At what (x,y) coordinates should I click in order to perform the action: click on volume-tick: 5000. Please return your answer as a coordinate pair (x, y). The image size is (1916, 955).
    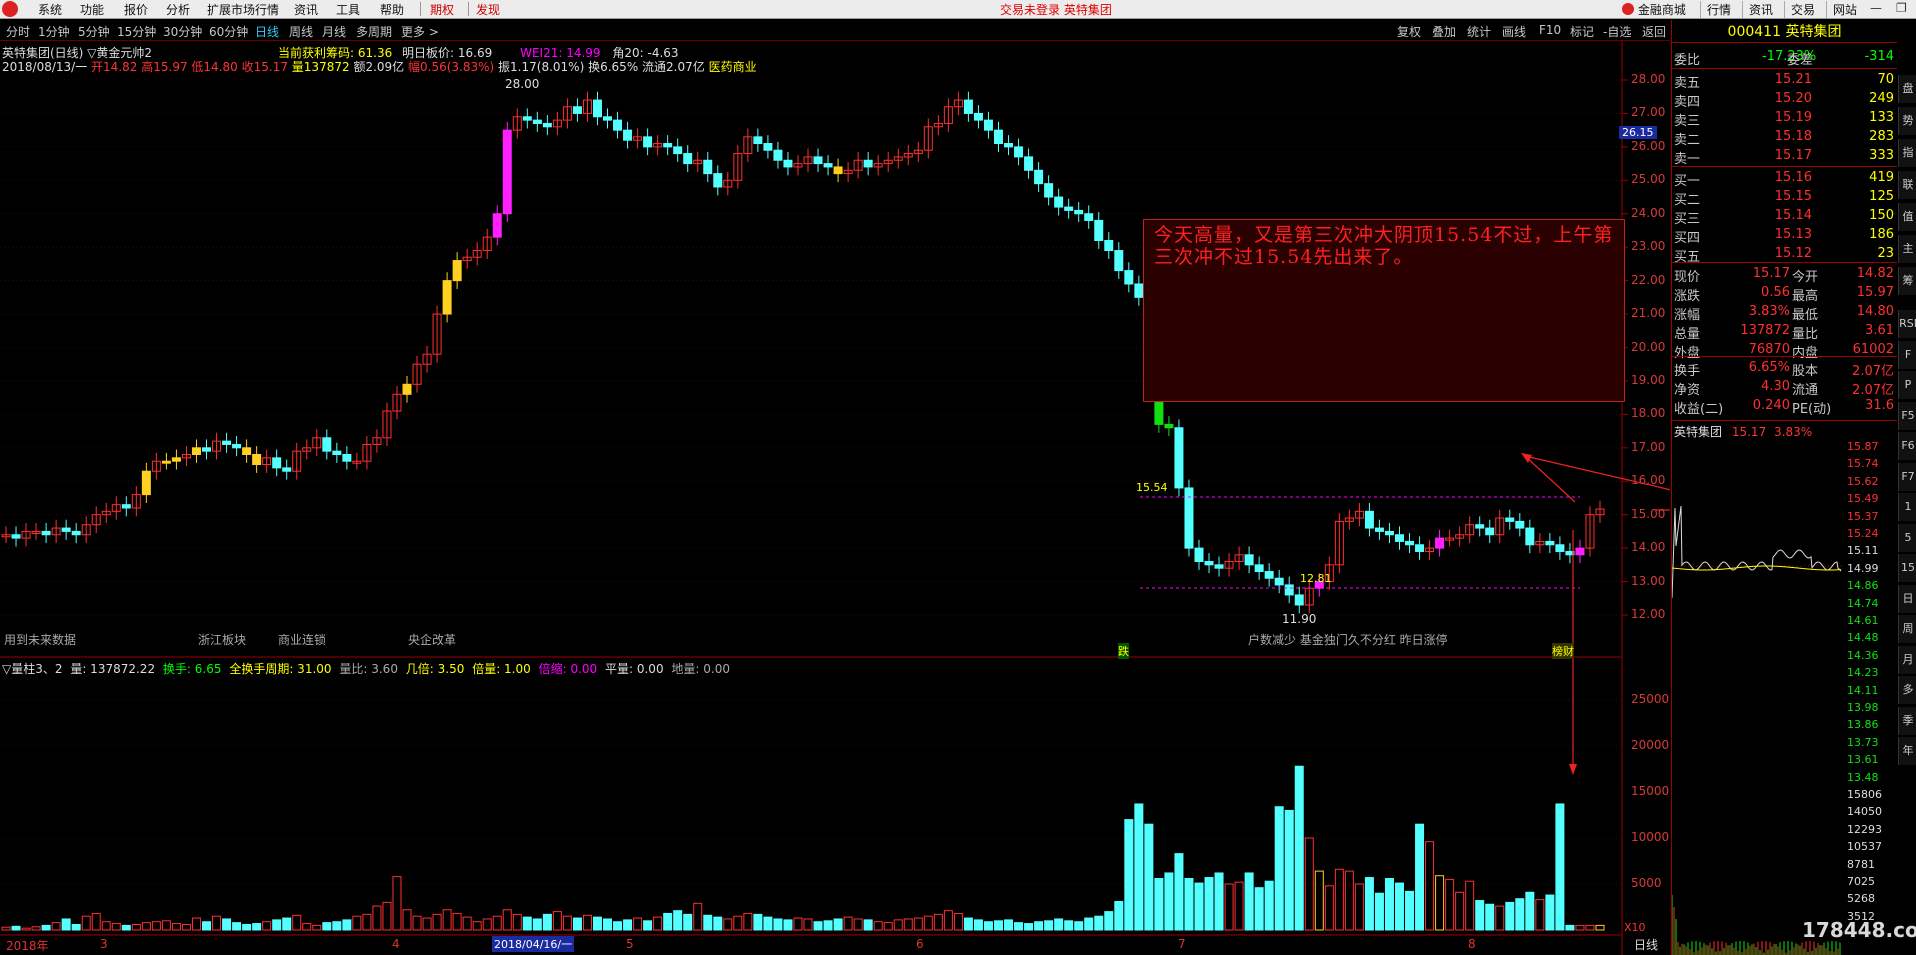
    Looking at the image, I should click on (1646, 883).